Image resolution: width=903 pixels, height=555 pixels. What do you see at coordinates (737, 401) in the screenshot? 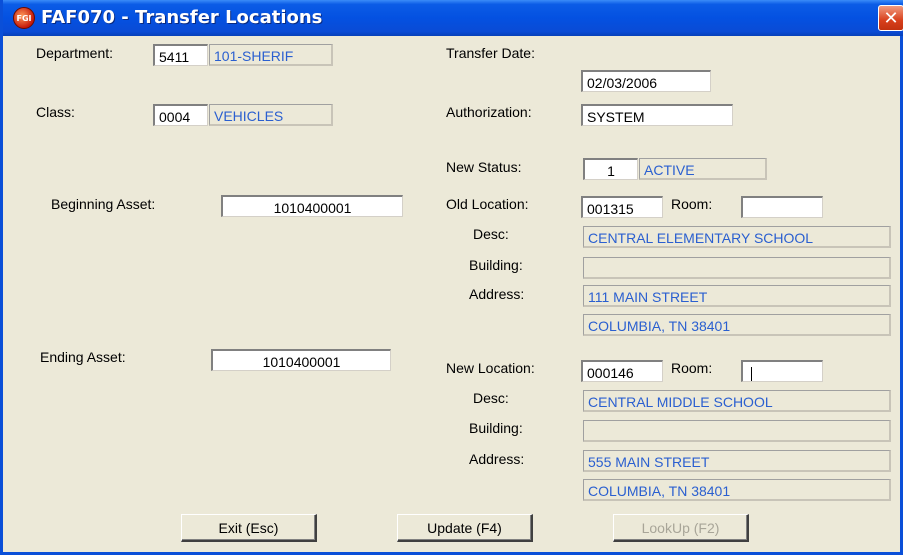
I see `new-desc-field: CENTRAL MIDDLE SCHOOL` at bounding box center [737, 401].